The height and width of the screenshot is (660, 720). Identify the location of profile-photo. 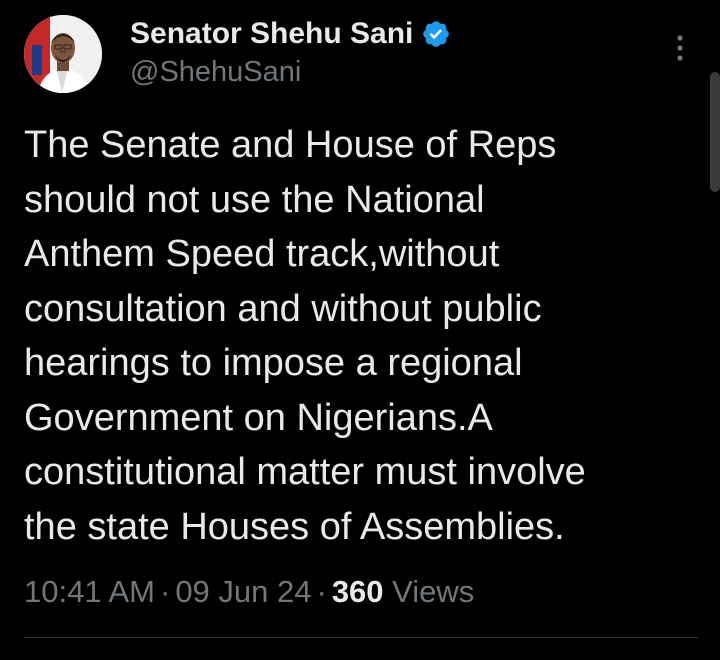
(63, 54).